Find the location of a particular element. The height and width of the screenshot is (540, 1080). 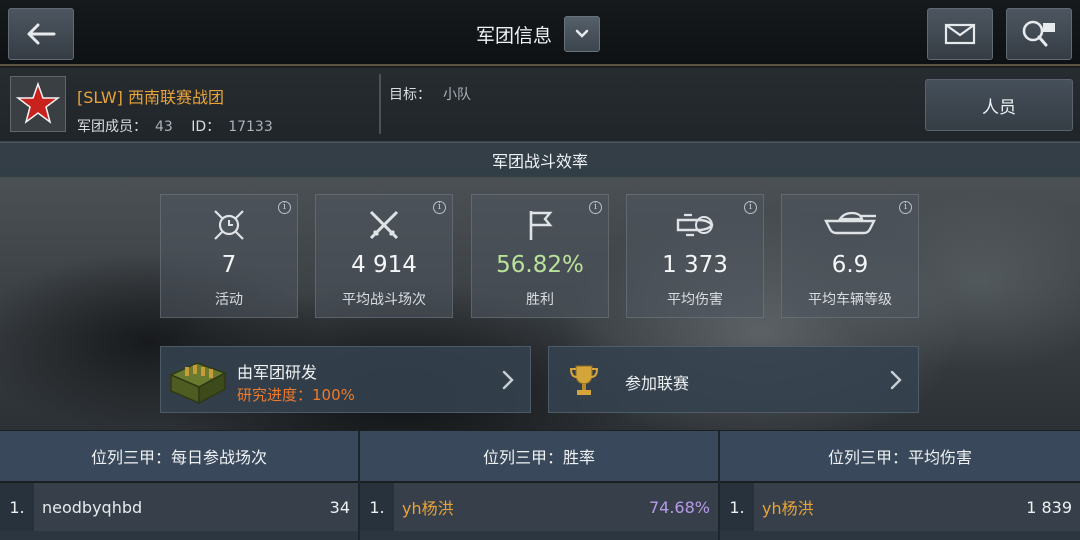

shell-icon is located at coordinates (695, 225).